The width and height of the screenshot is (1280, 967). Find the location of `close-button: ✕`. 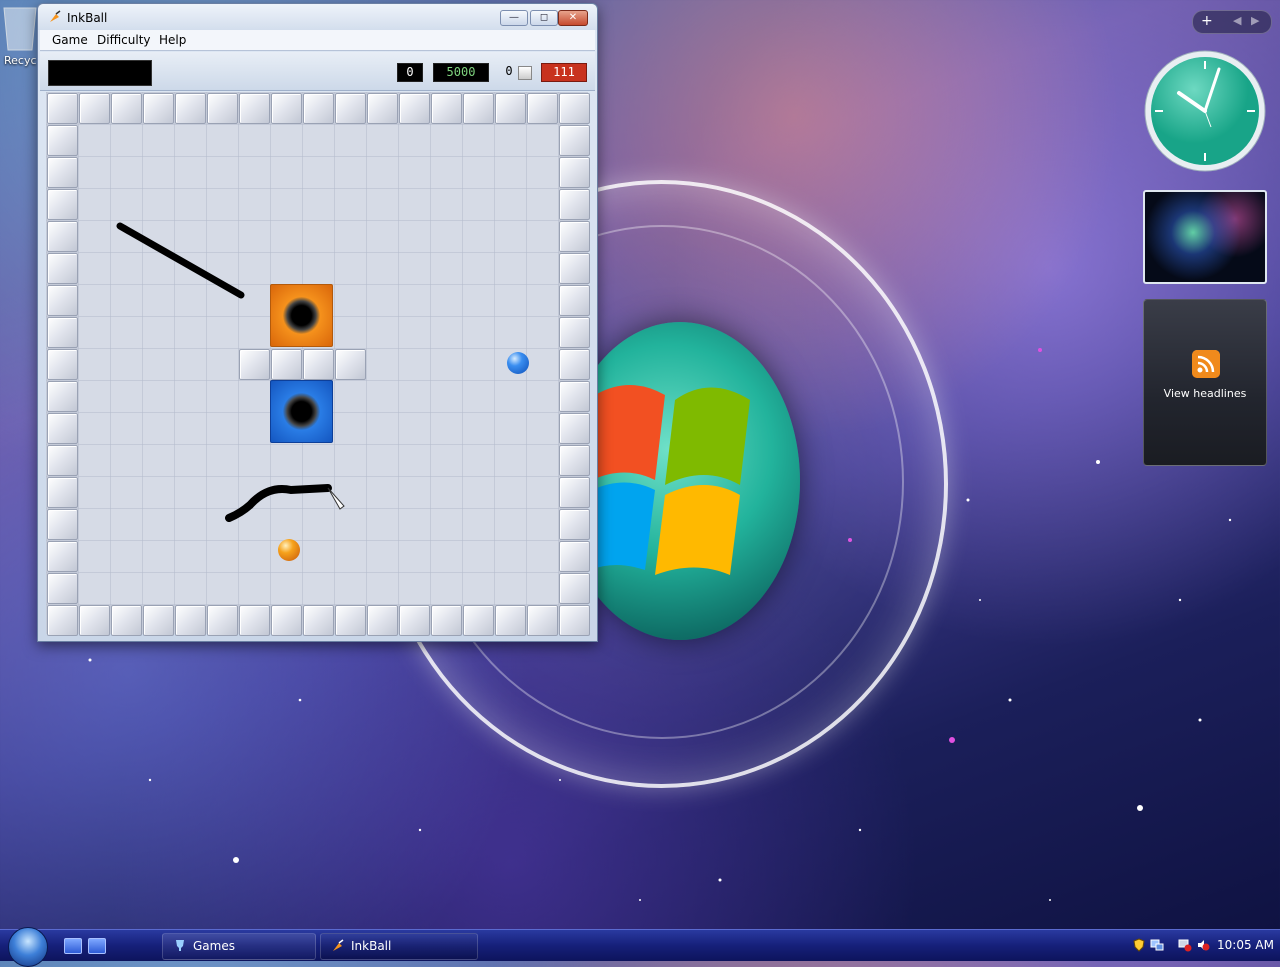

close-button: ✕ is located at coordinates (573, 18).